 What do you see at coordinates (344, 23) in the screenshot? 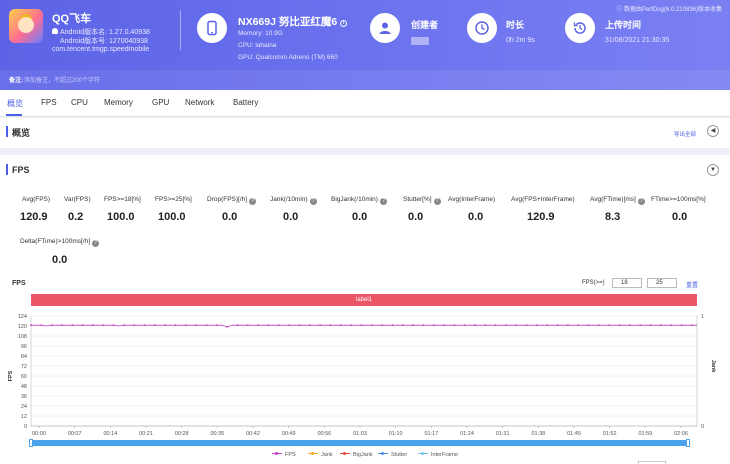
I see `info-icon: i` at bounding box center [344, 23].